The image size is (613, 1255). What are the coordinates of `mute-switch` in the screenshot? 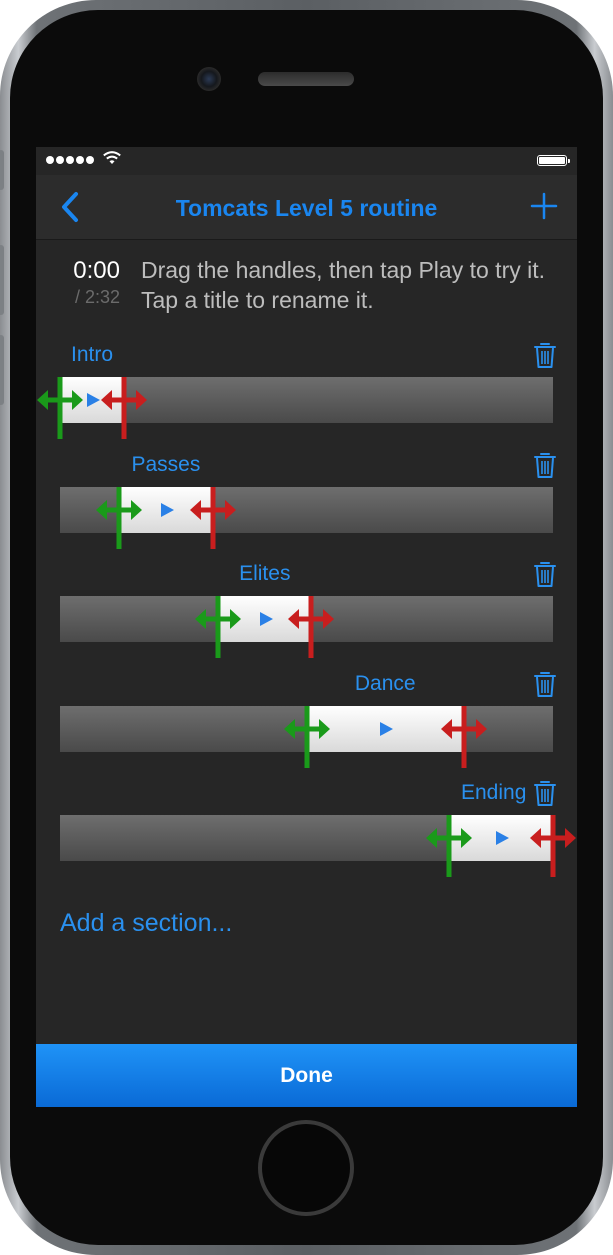 It's located at (2, 170).